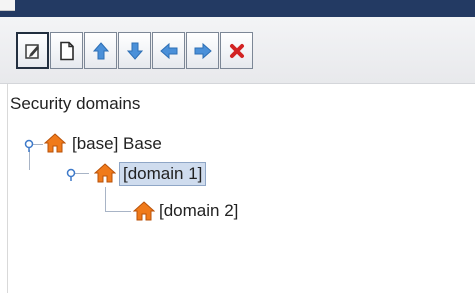 Image resolution: width=475 pixels, height=293 pixels. I want to click on move-right-button, so click(202, 50).